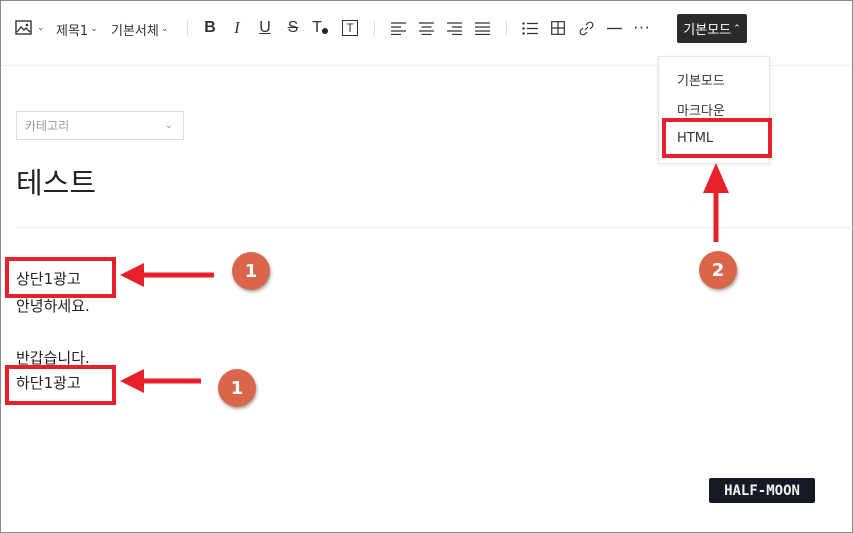 The image size is (853, 533). What do you see at coordinates (716, 202) in the screenshot?
I see `arrow-to-html-option` at bounding box center [716, 202].